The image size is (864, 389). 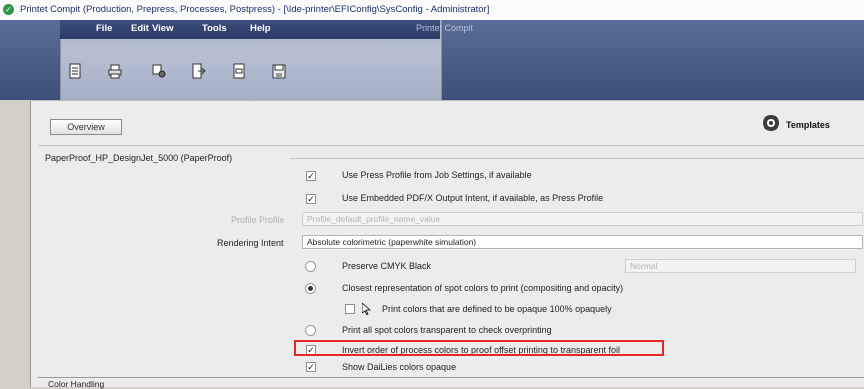 What do you see at coordinates (366, 309) in the screenshot?
I see `mouse-cursor-icon` at bounding box center [366, 309].